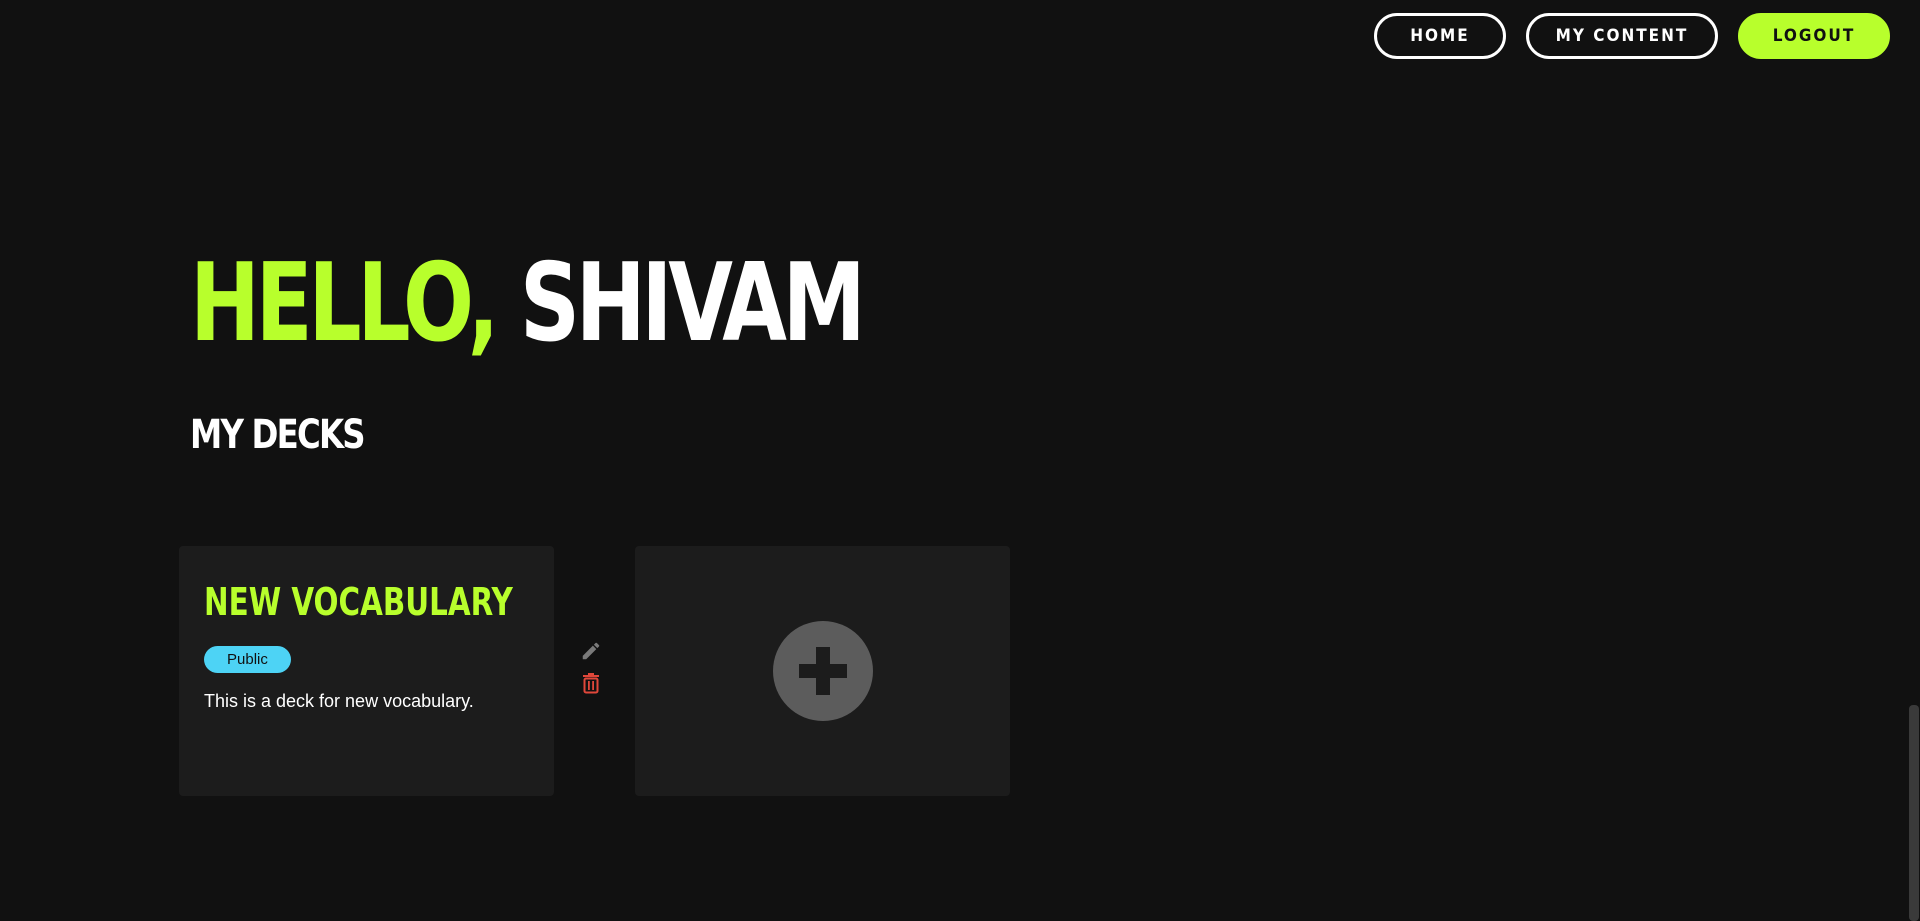 This screenshot has width=1920, height=921. Describe the element at coordinates (344, 303) in the screenshot. I see `greeting-hello: HELLO,` at that location.